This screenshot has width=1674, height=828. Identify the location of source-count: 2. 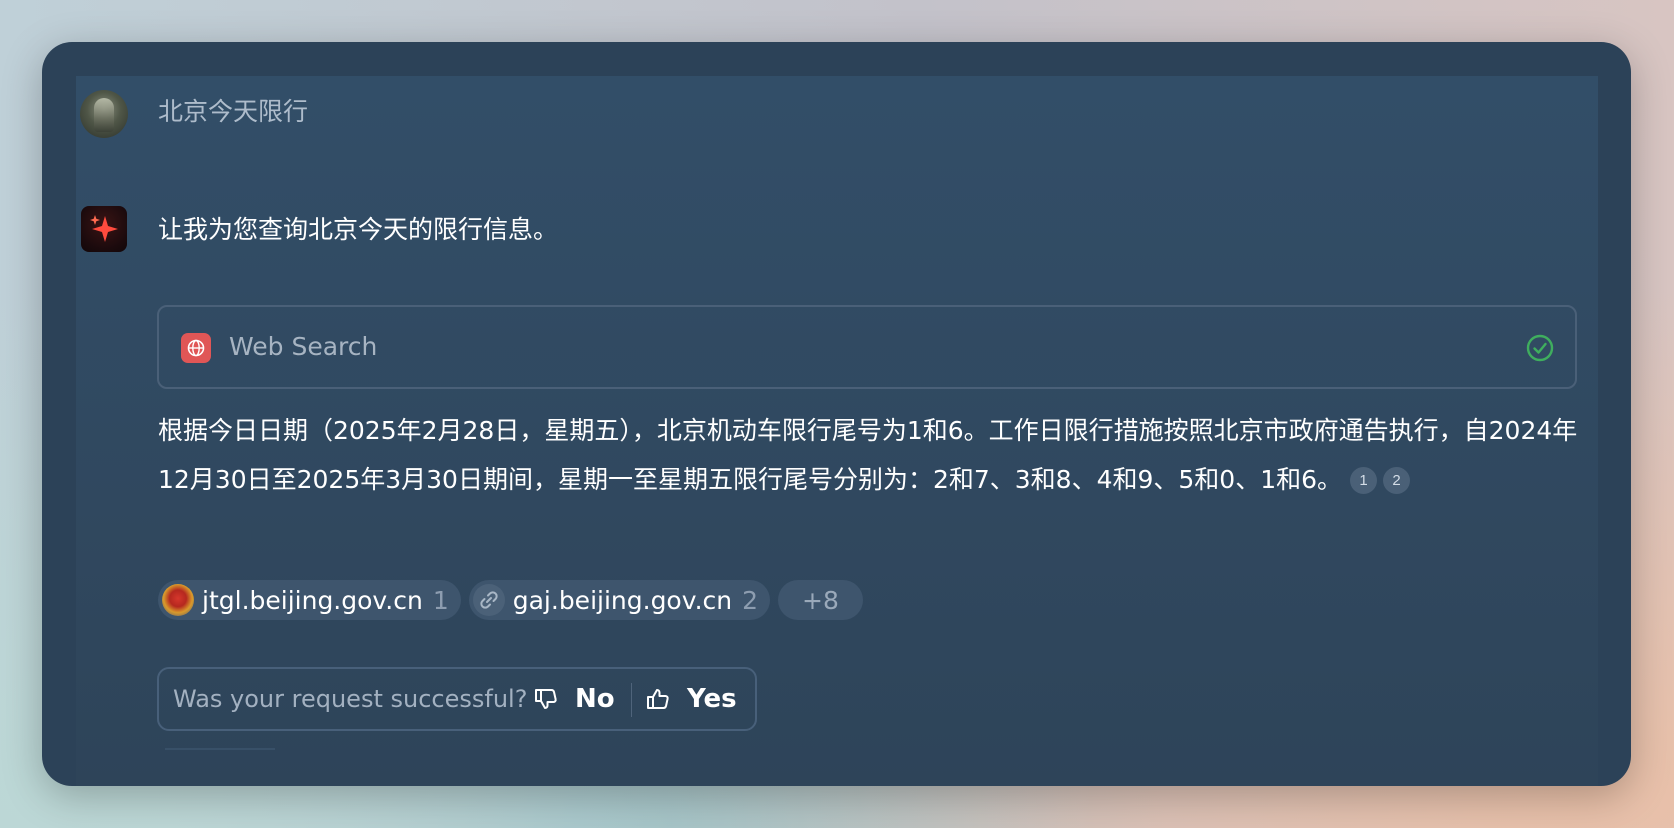
(750, 600).